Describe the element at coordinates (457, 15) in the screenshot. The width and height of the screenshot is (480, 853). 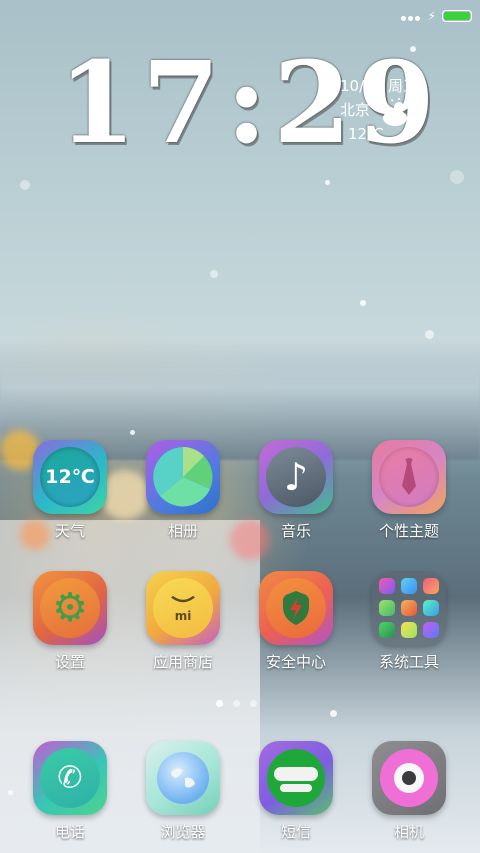
I see `battery-icon` at that location.